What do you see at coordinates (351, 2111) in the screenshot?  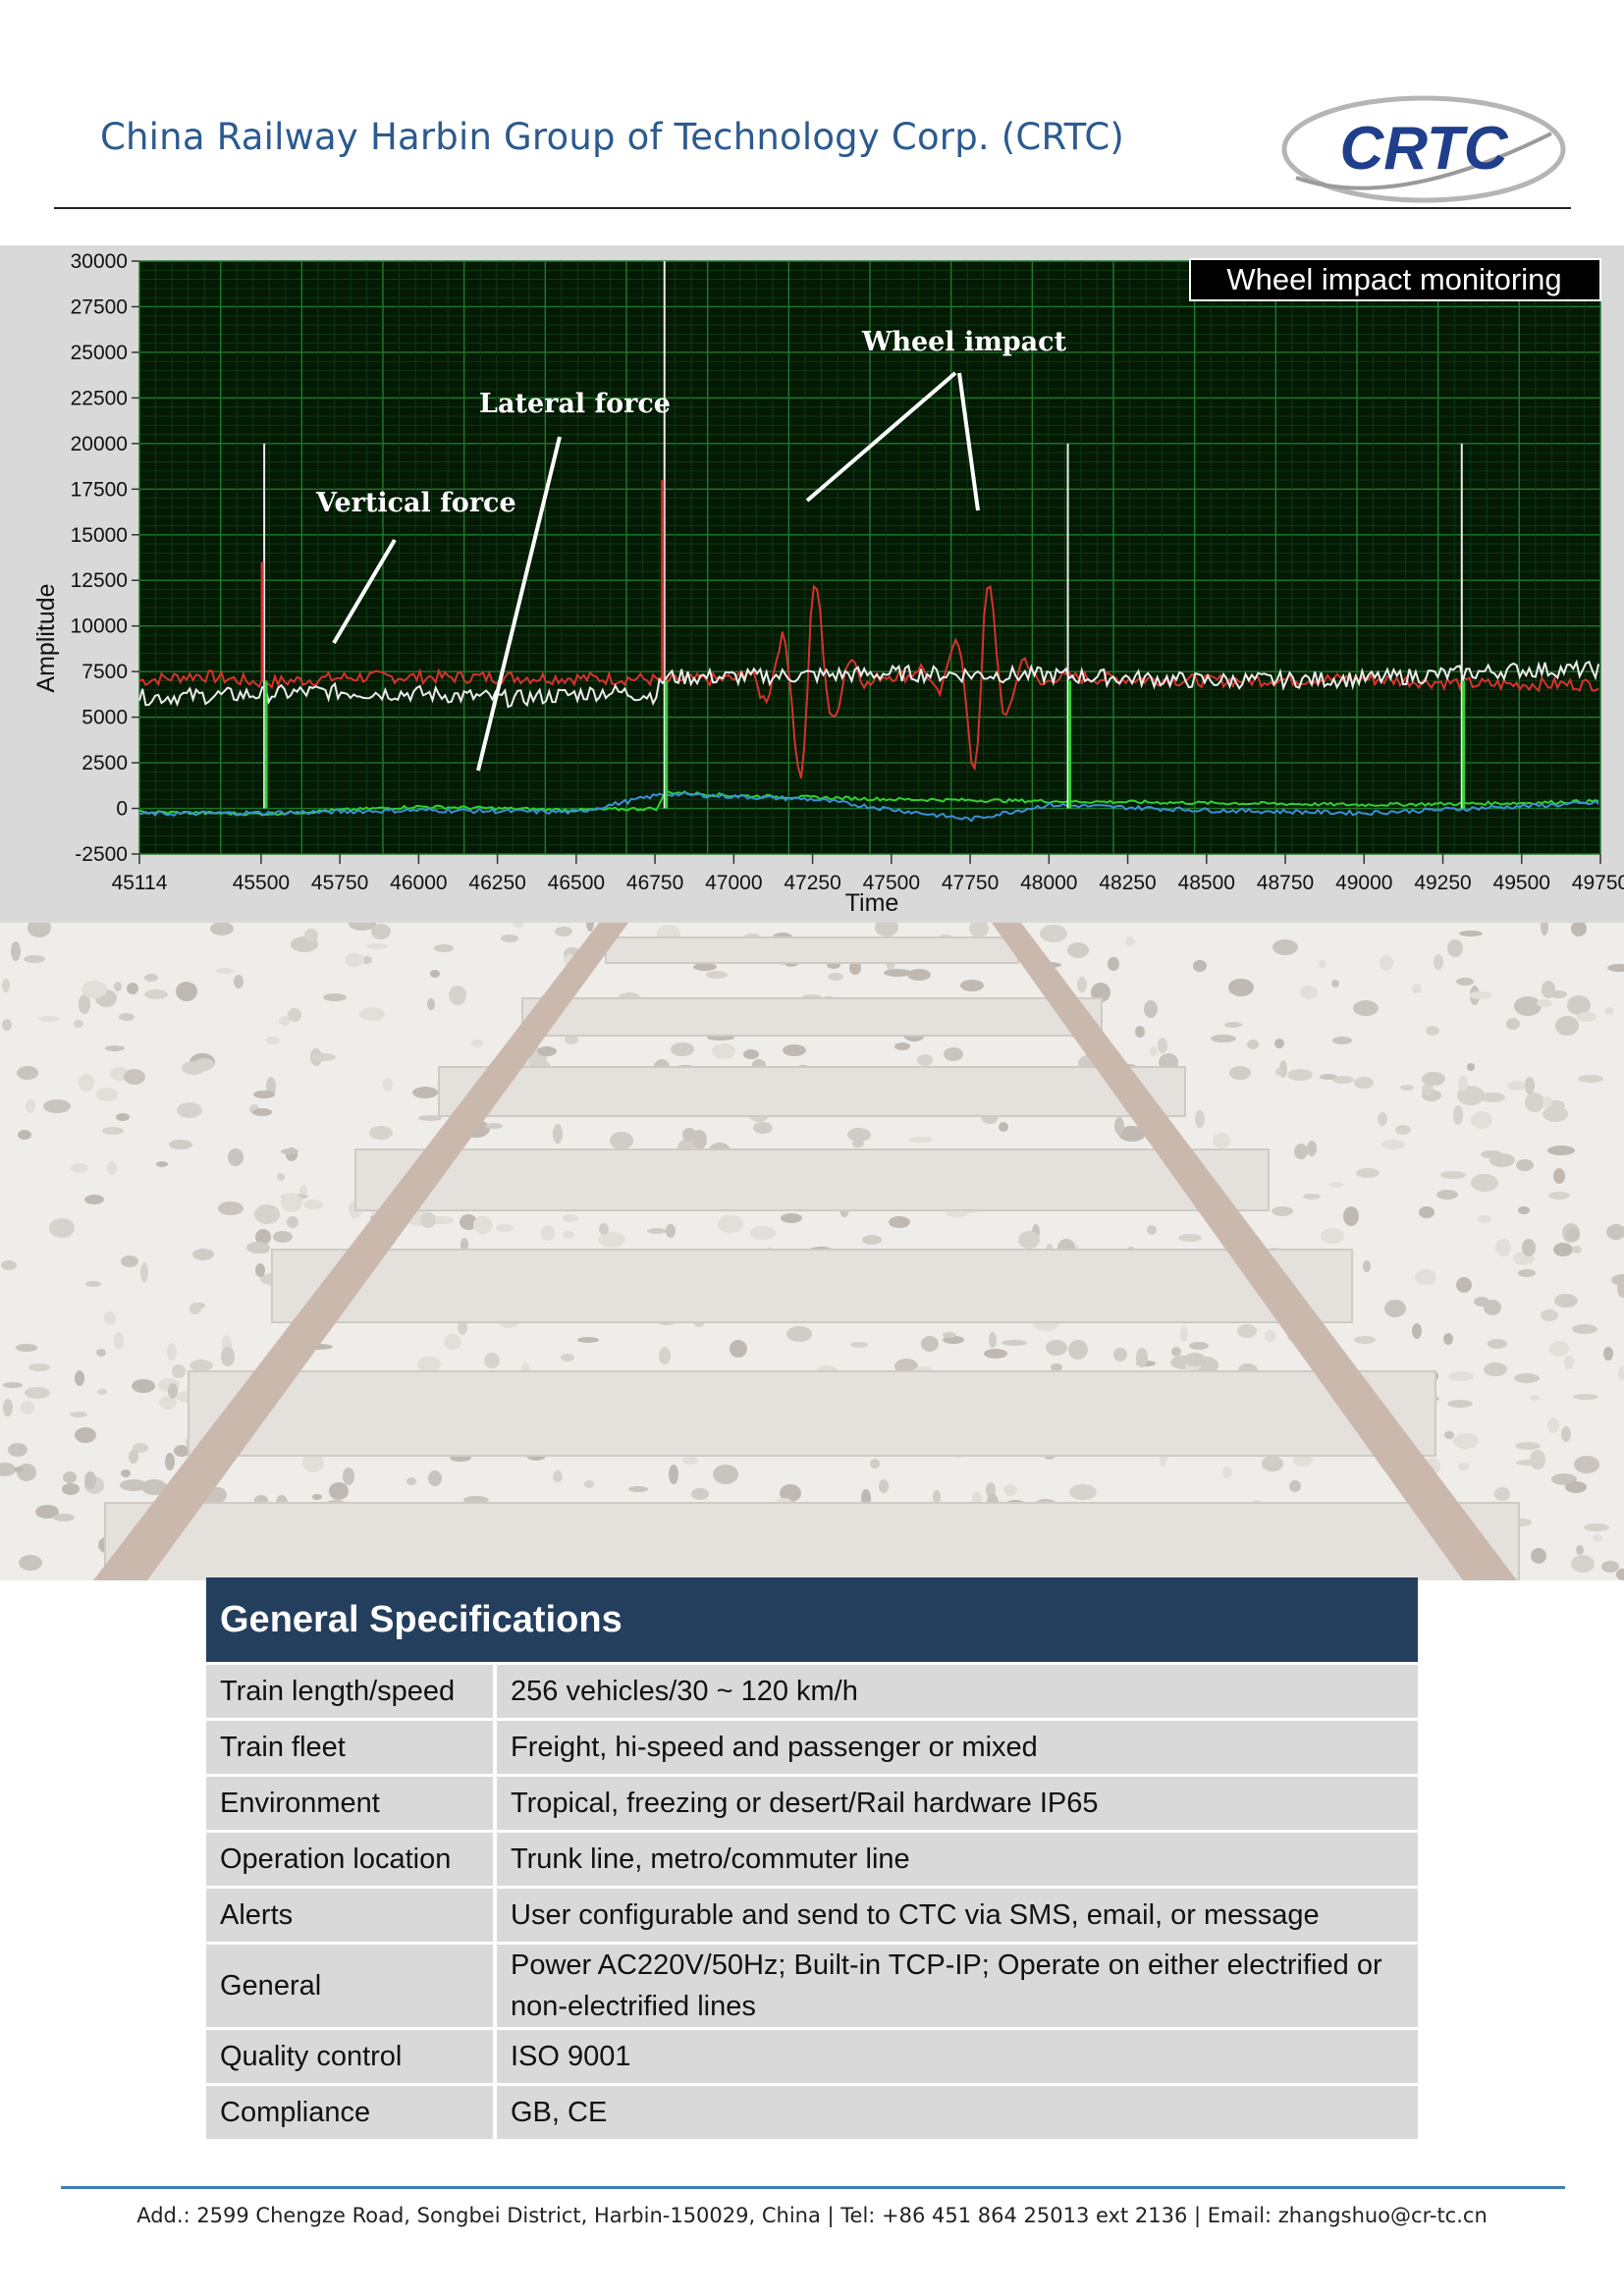 I see `spec-key: Compliance` at bounding box center [351, 2111].